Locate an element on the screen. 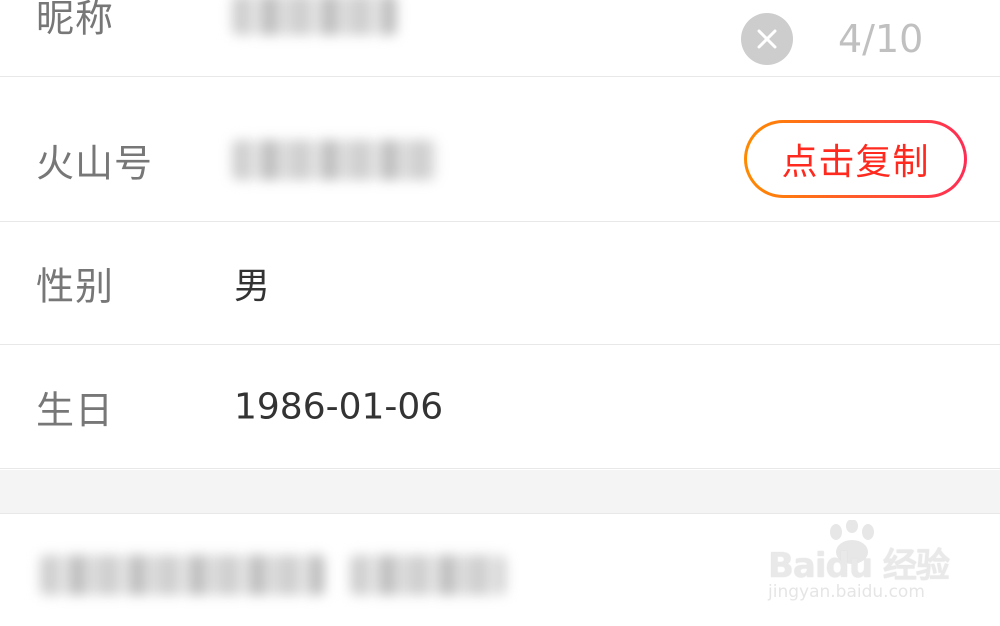 Image resolution: width=1000 pixels, height=626 pixels. nickname-label: 昵称 is located at coordinates (75, 20).